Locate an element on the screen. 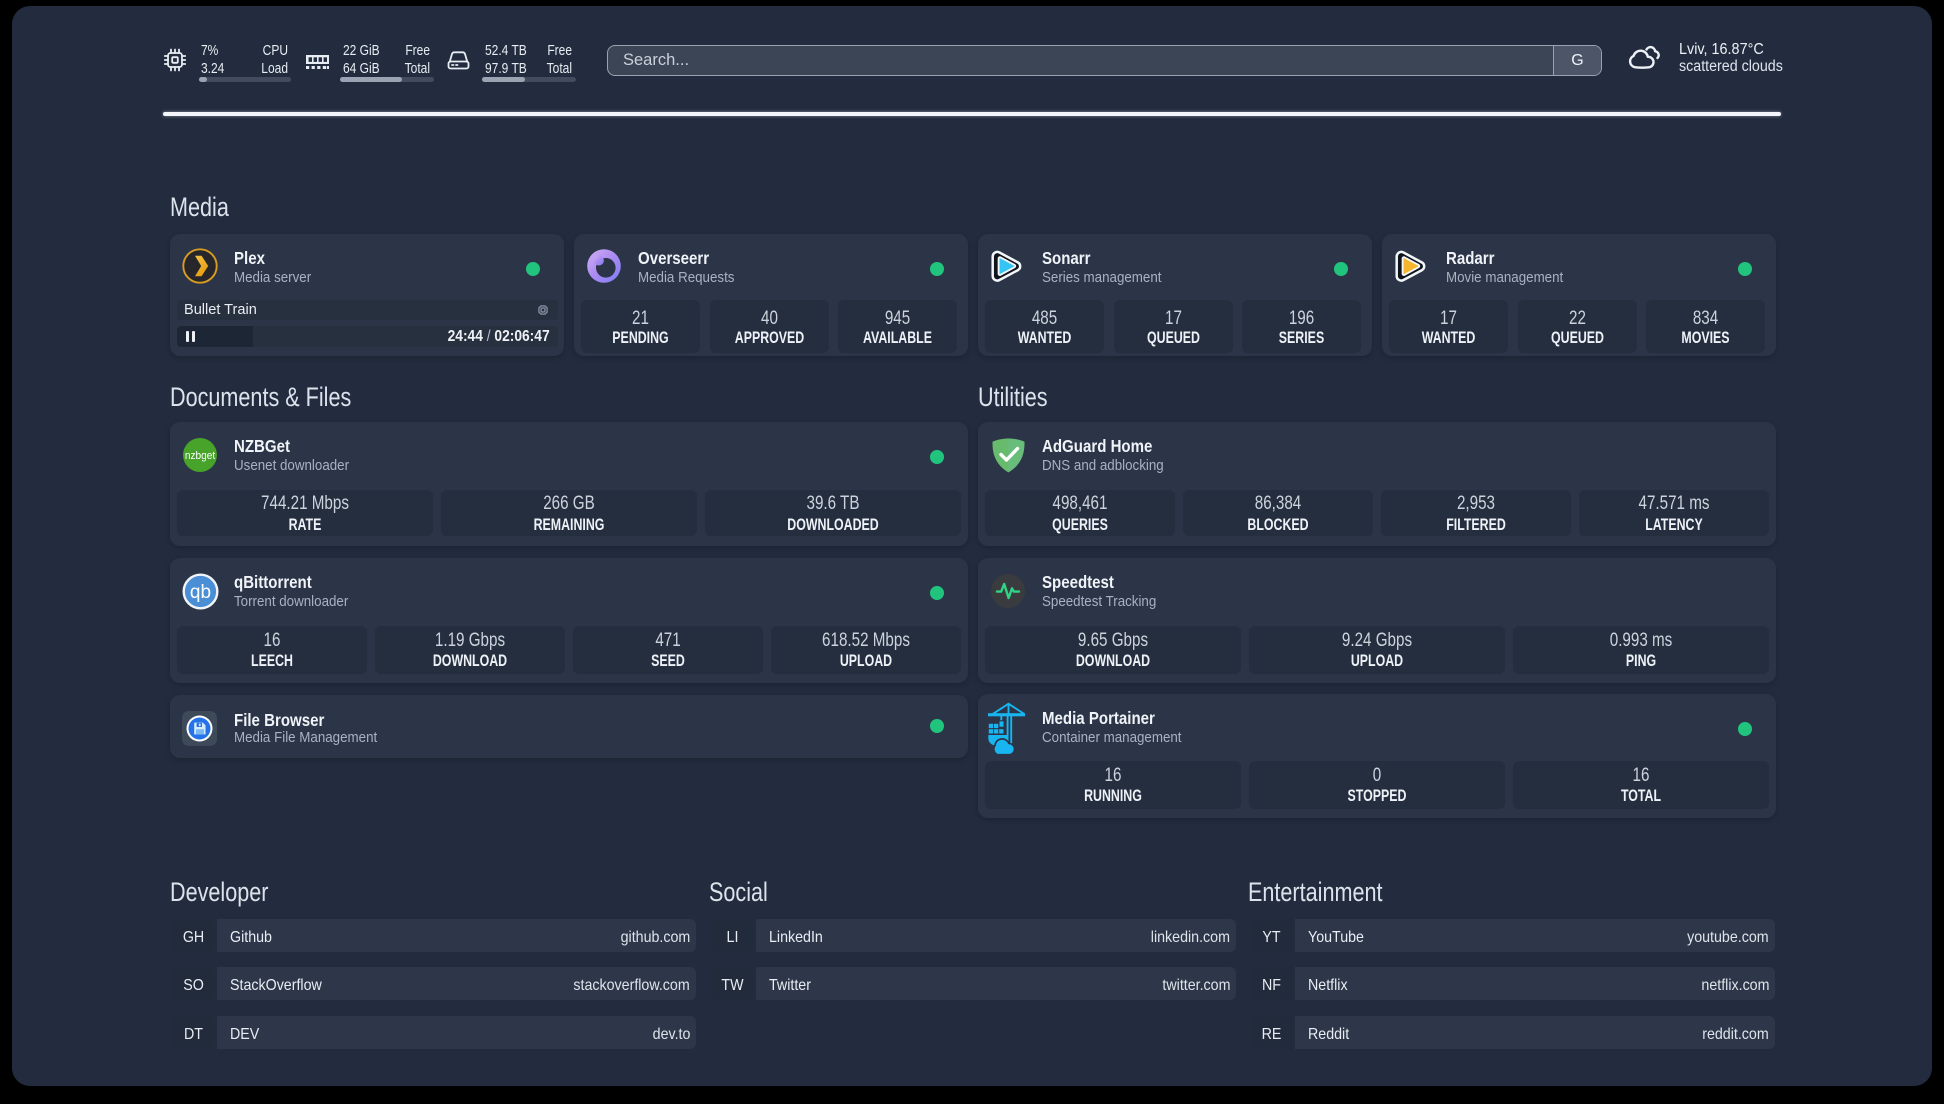  svg-text: nzbget is located at coordinates (200, 455).